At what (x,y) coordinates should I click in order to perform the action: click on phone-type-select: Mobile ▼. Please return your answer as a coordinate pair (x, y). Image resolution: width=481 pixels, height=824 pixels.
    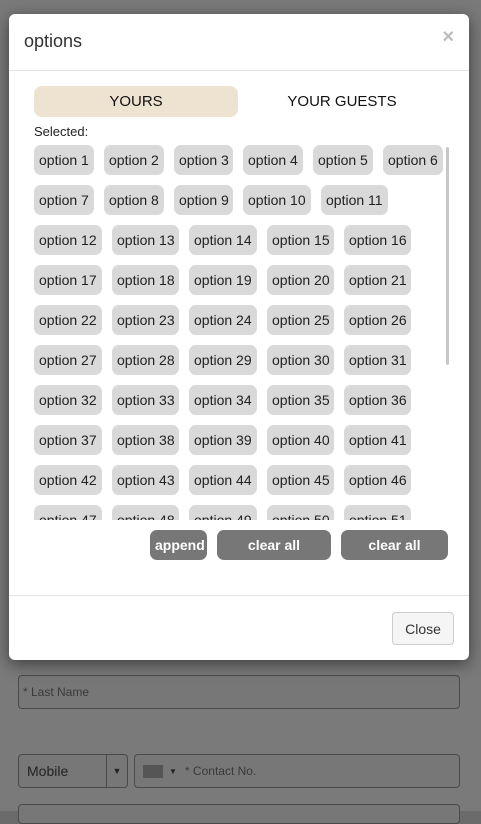
    Looking at the image, I should click on (73, 771).